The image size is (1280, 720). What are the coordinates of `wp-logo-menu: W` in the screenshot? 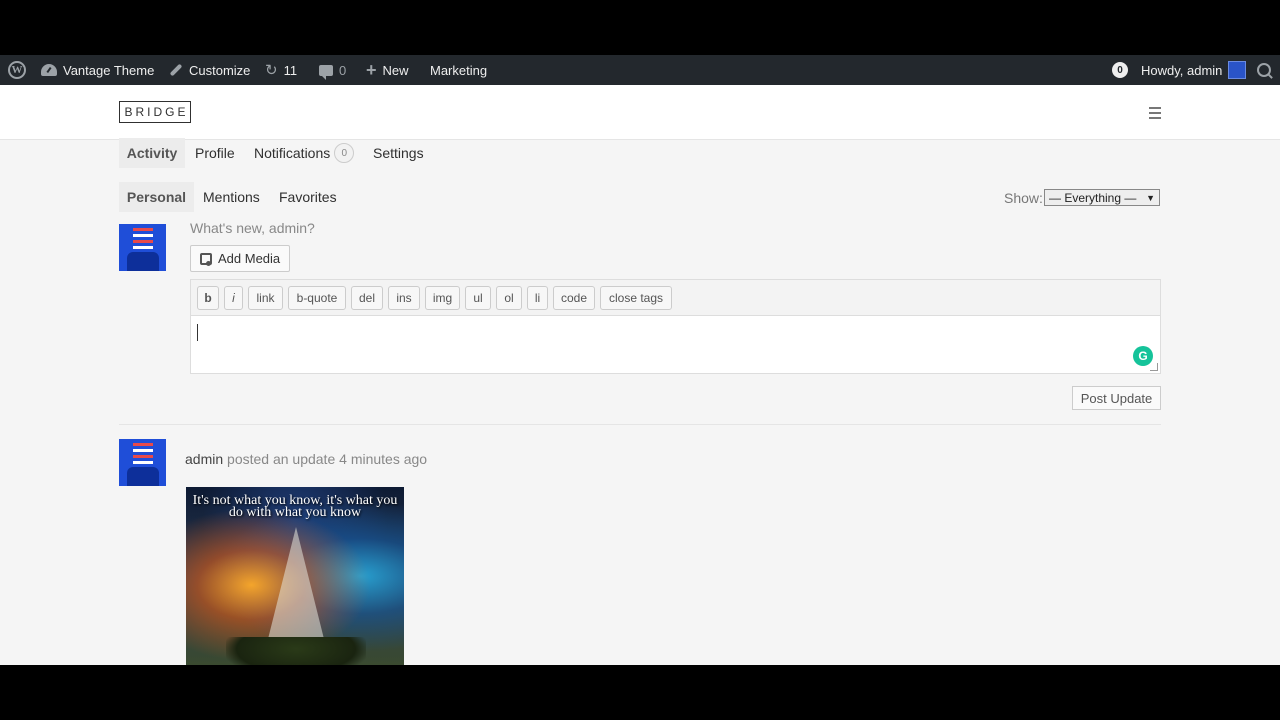 It's located at (17, 70).